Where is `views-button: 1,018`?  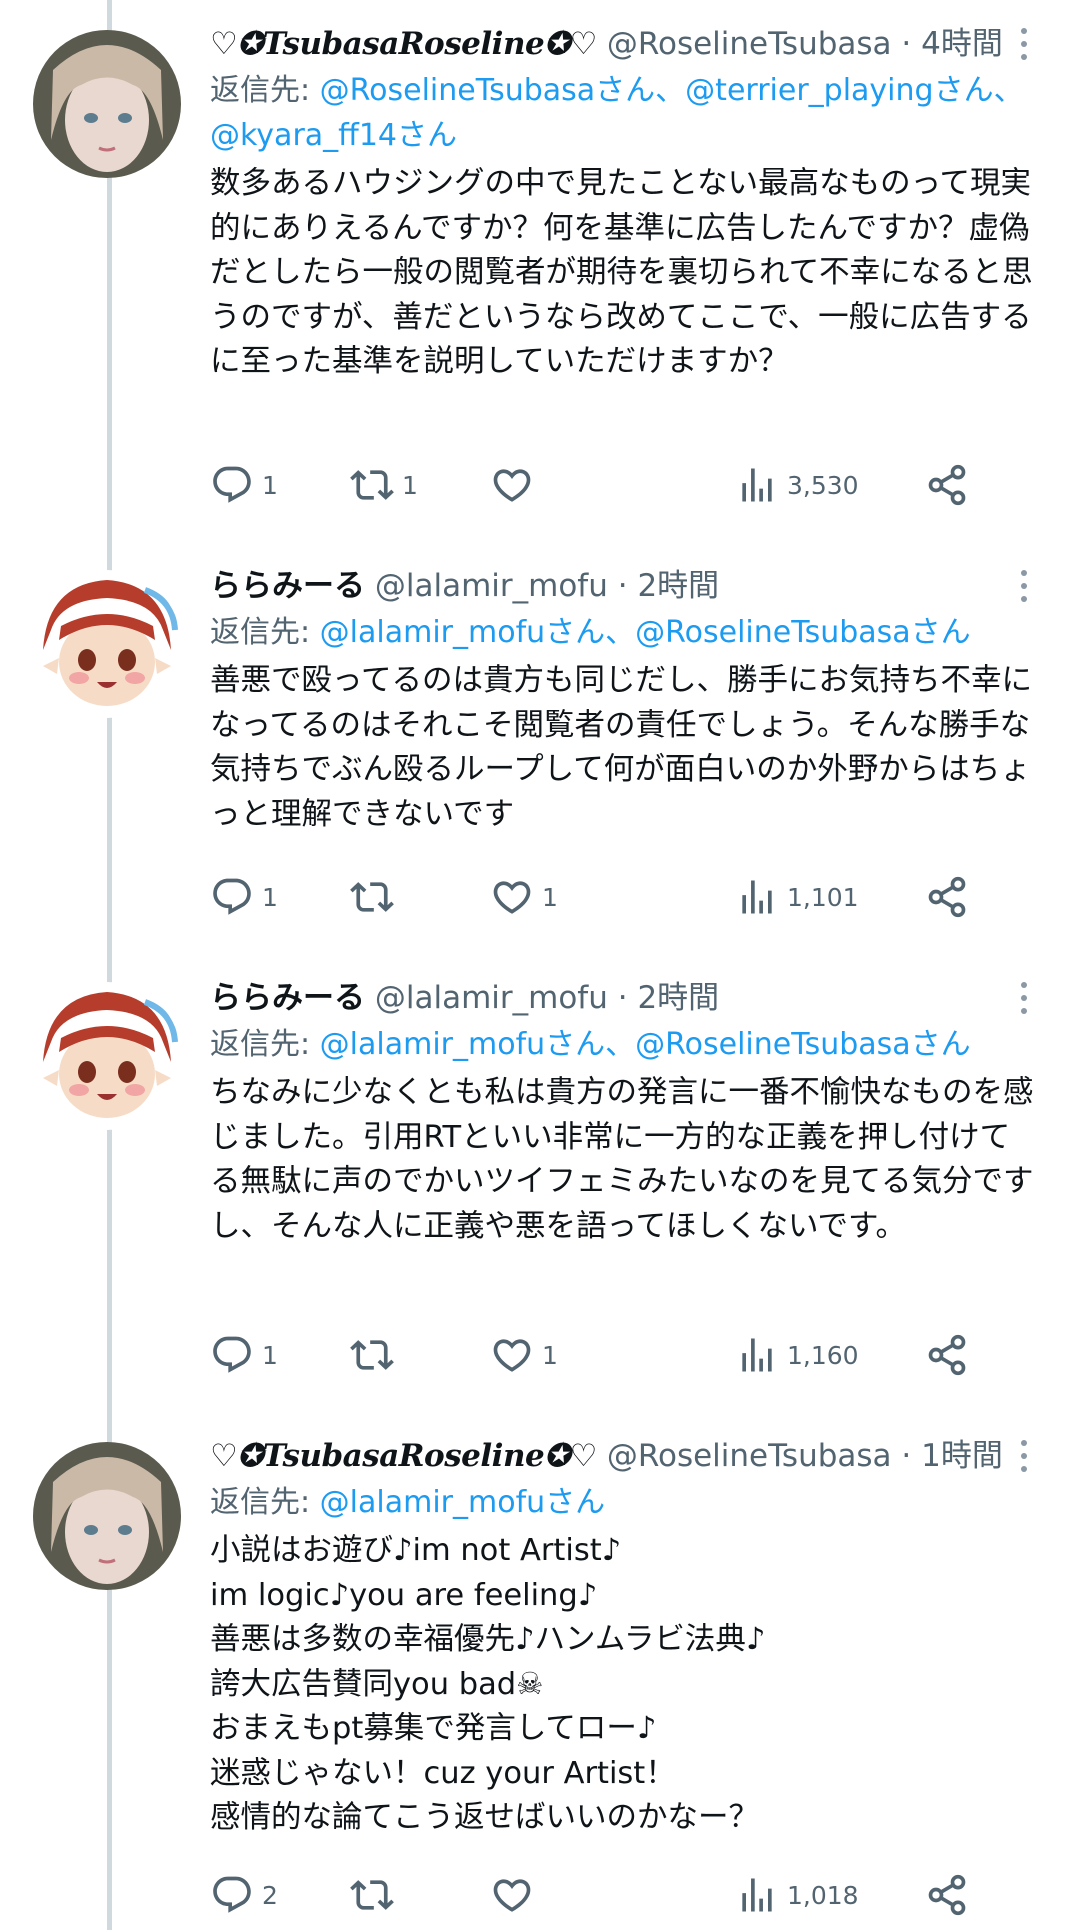 views-button: 1,018 is located at coordinates (797, 1895).